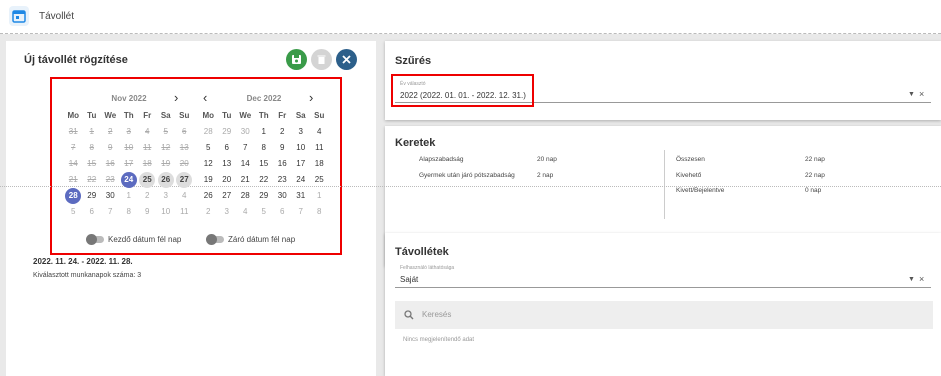 This screenshot has height=376, width=941. What do you see at coordinates (346, 59) in the screenshot?
I see `close-button` at bounding box center [346, 59].